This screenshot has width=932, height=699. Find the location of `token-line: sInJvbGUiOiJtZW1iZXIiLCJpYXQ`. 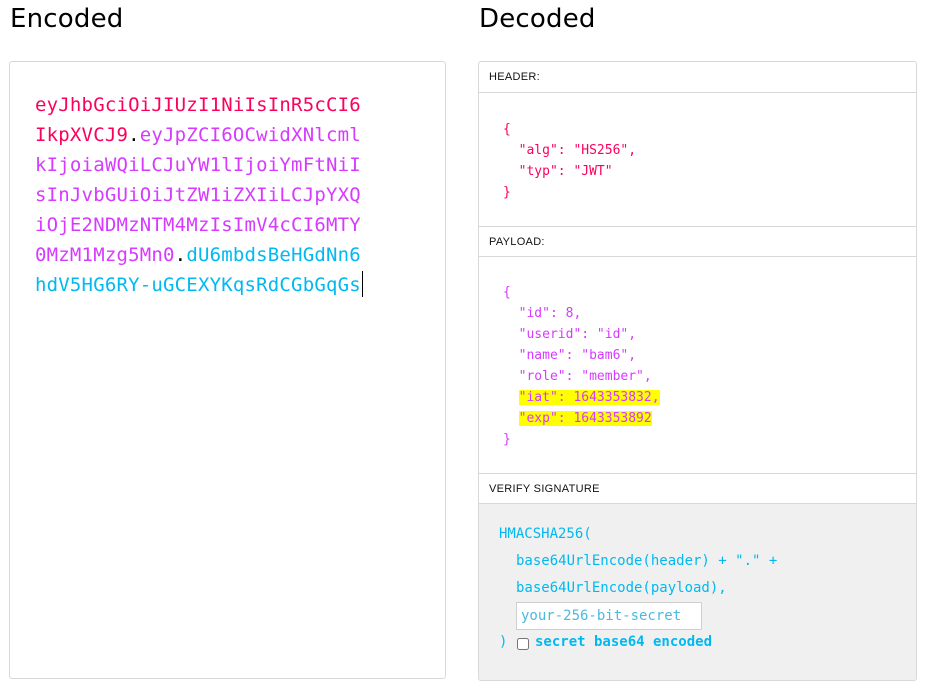

token-line: sInJvbGUiOiJtZW1iZXIiLCJpYXQ is located at coordinates (235, 195).